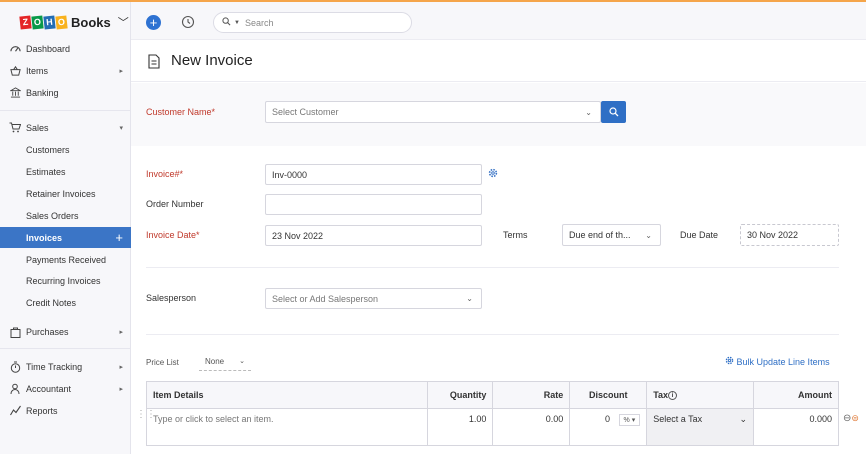  Describe the element at coordinates (65, 302) in the screenshot. I see `sidebar-item-credit-notes: Credit Notes` at that location.